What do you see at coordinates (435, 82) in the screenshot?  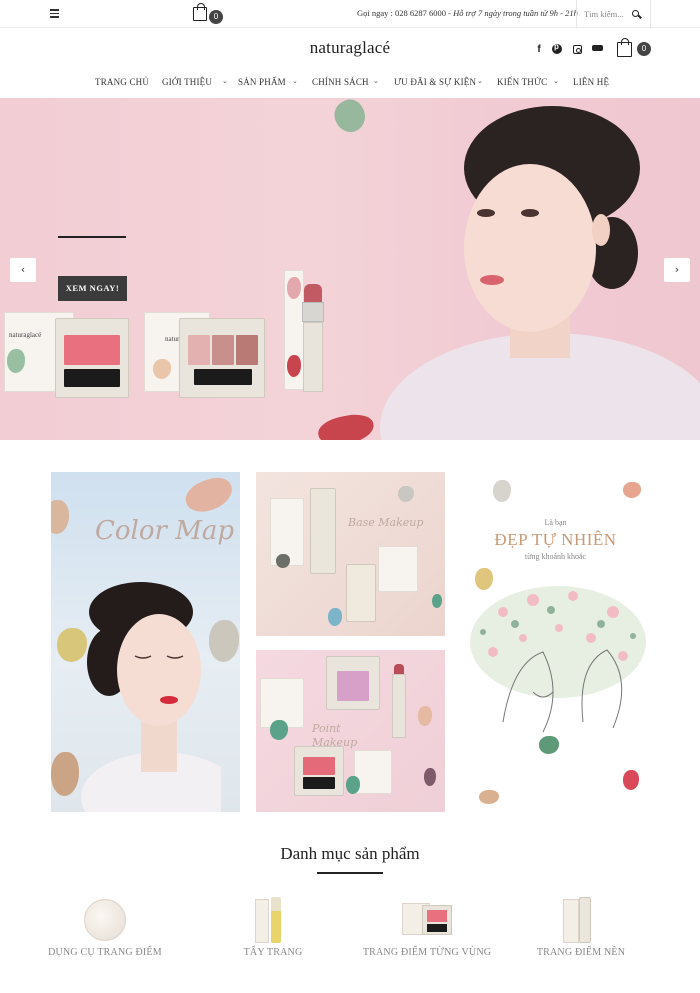 I see `nav-item-promotions: ƯU ĐÃI & SỰ KIỆN` at bounding box center [435, 82].